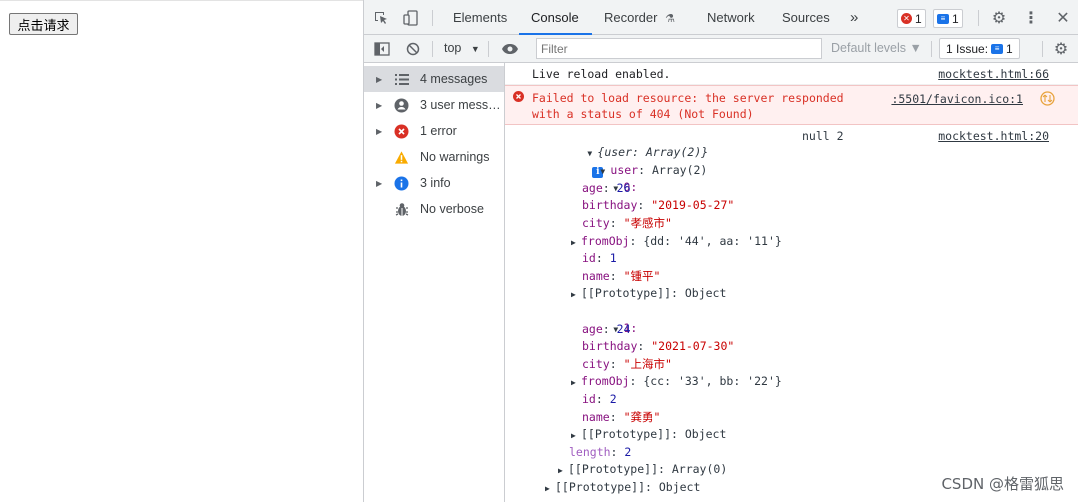  Describe the element at coordinates (997, 48) in the screenshot. I see `issue-icon: ≡` at that location.